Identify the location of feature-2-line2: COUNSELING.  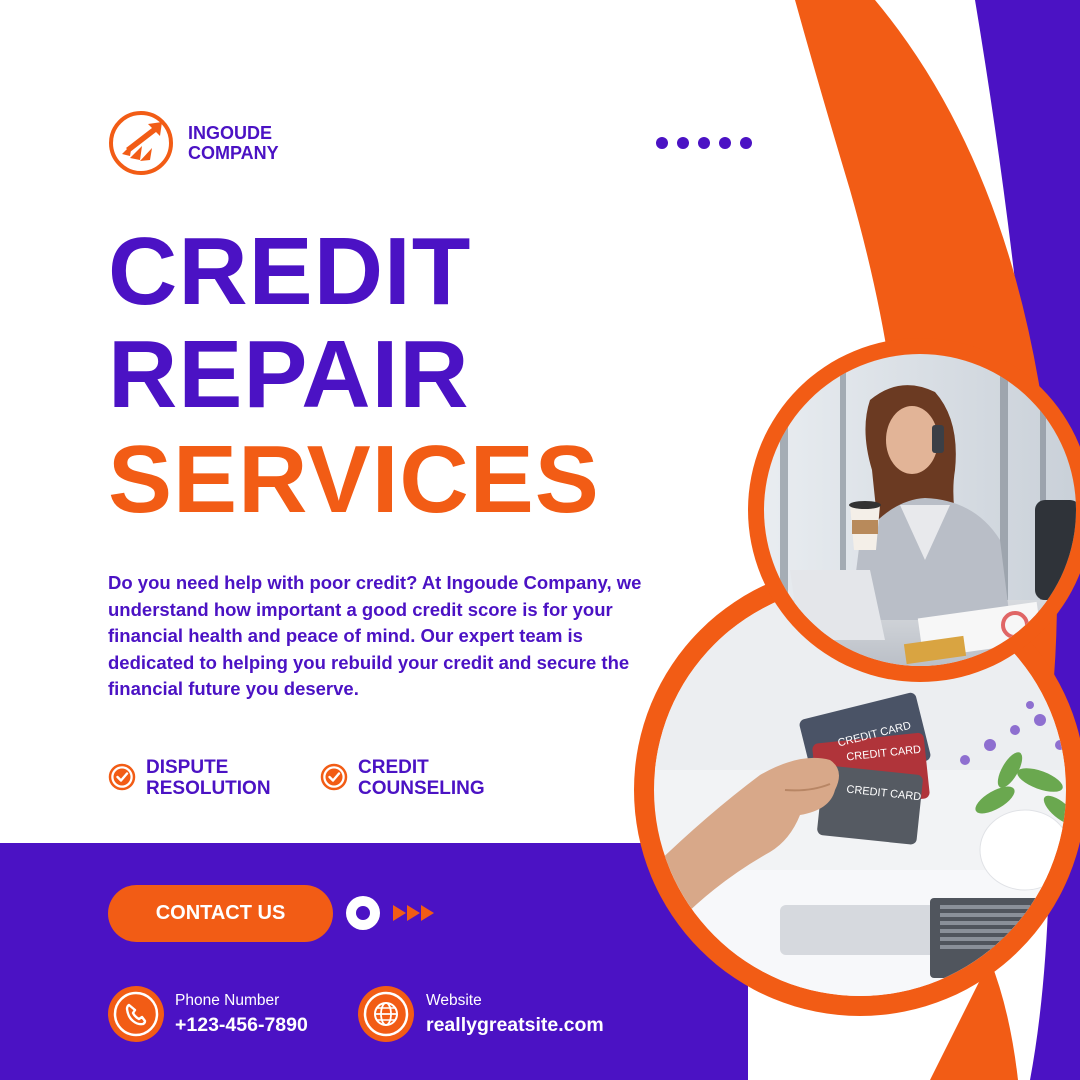
(421, 788).